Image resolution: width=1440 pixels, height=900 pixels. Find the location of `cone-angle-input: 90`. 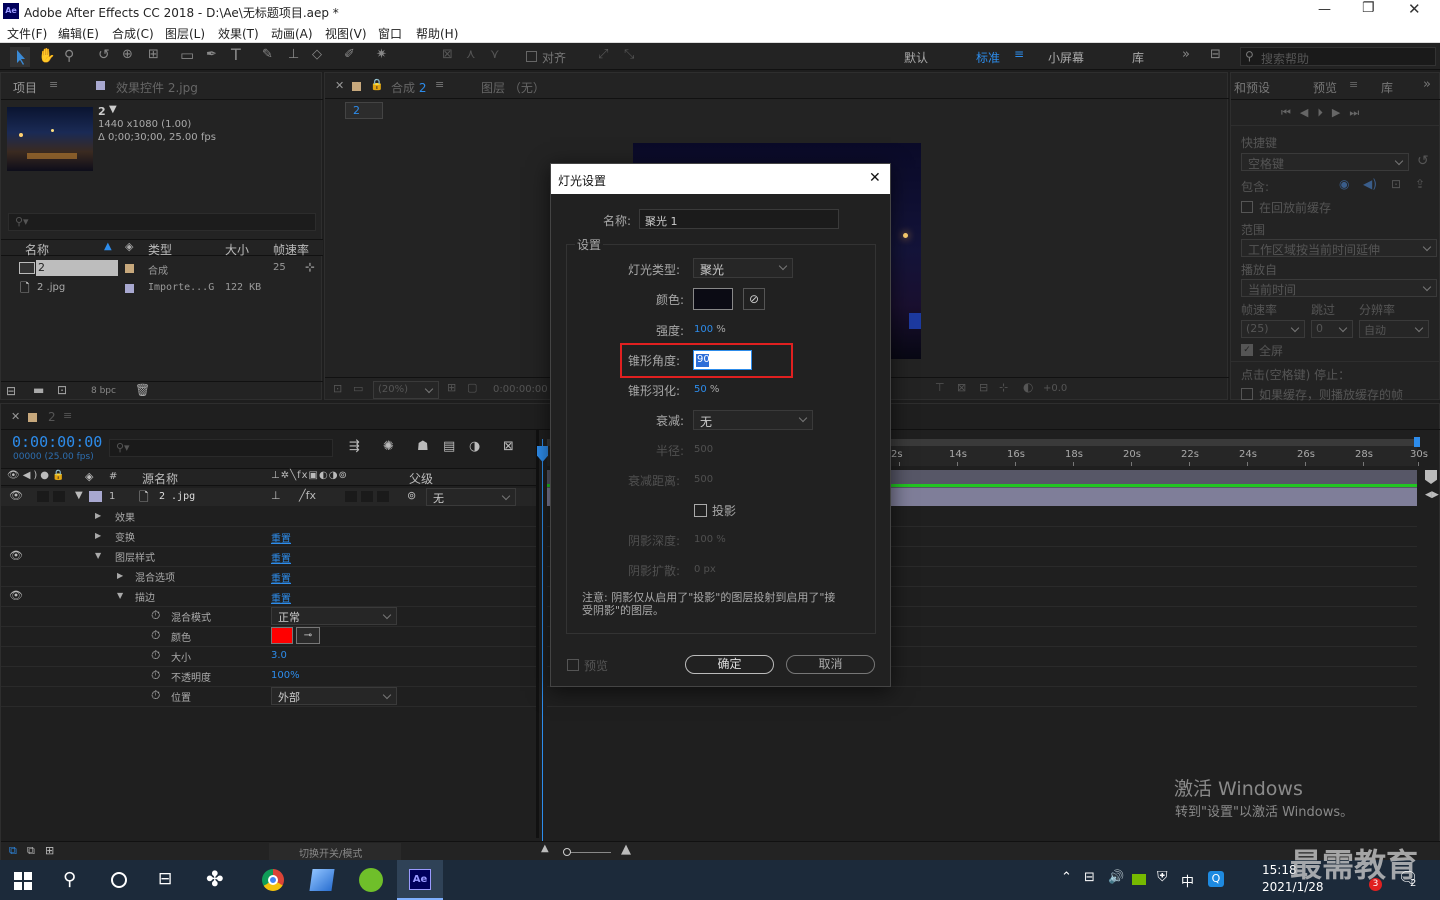

cone-angle-input: 90 is located at coordinates (722, 360).